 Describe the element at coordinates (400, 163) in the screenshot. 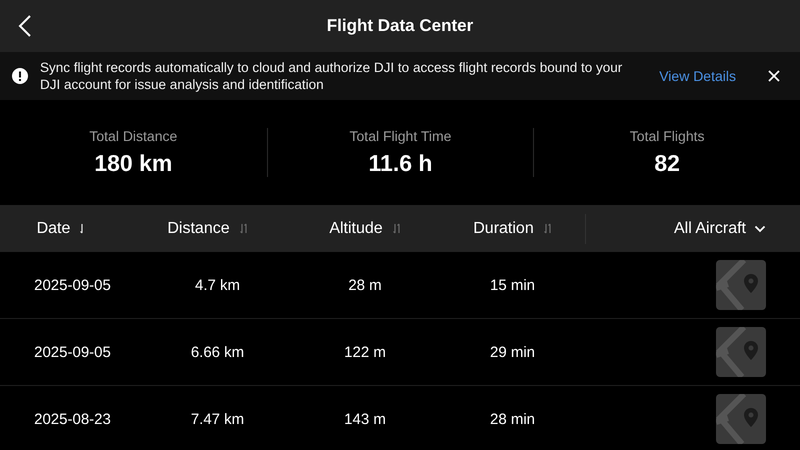

I see `stat-value: 11.6 h` at that location.